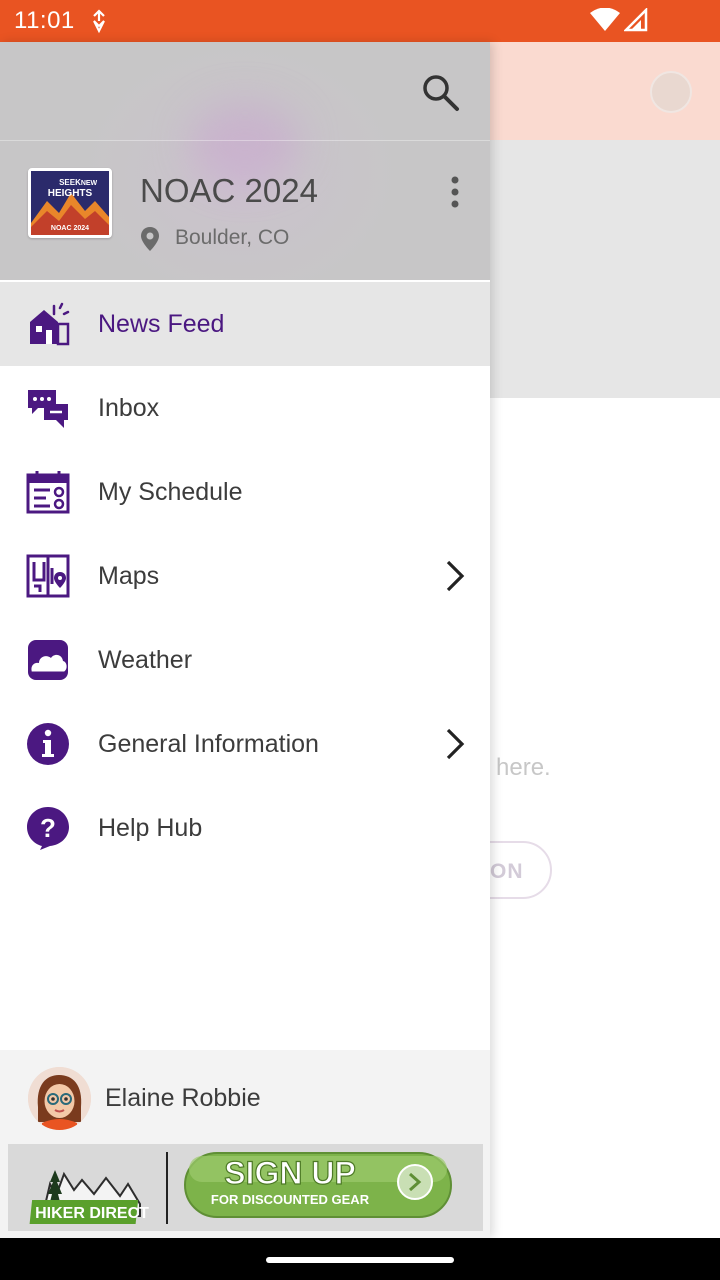 This screenshot has width=720, height=1280. I want to click on home-indicator, so click(360, 1260).